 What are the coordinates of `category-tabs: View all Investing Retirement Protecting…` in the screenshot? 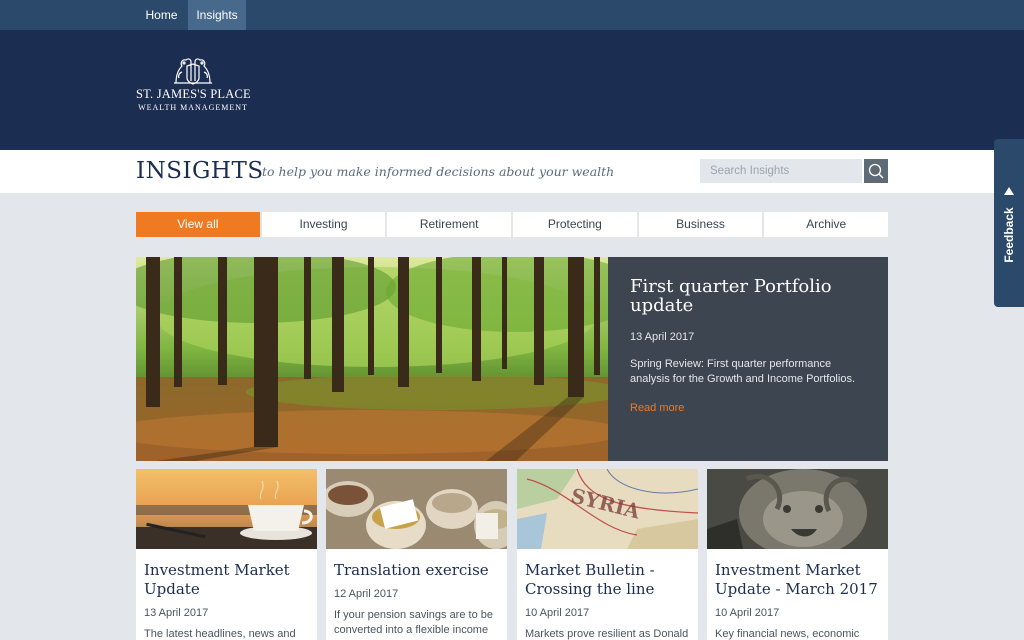 It's located at (512, 224).